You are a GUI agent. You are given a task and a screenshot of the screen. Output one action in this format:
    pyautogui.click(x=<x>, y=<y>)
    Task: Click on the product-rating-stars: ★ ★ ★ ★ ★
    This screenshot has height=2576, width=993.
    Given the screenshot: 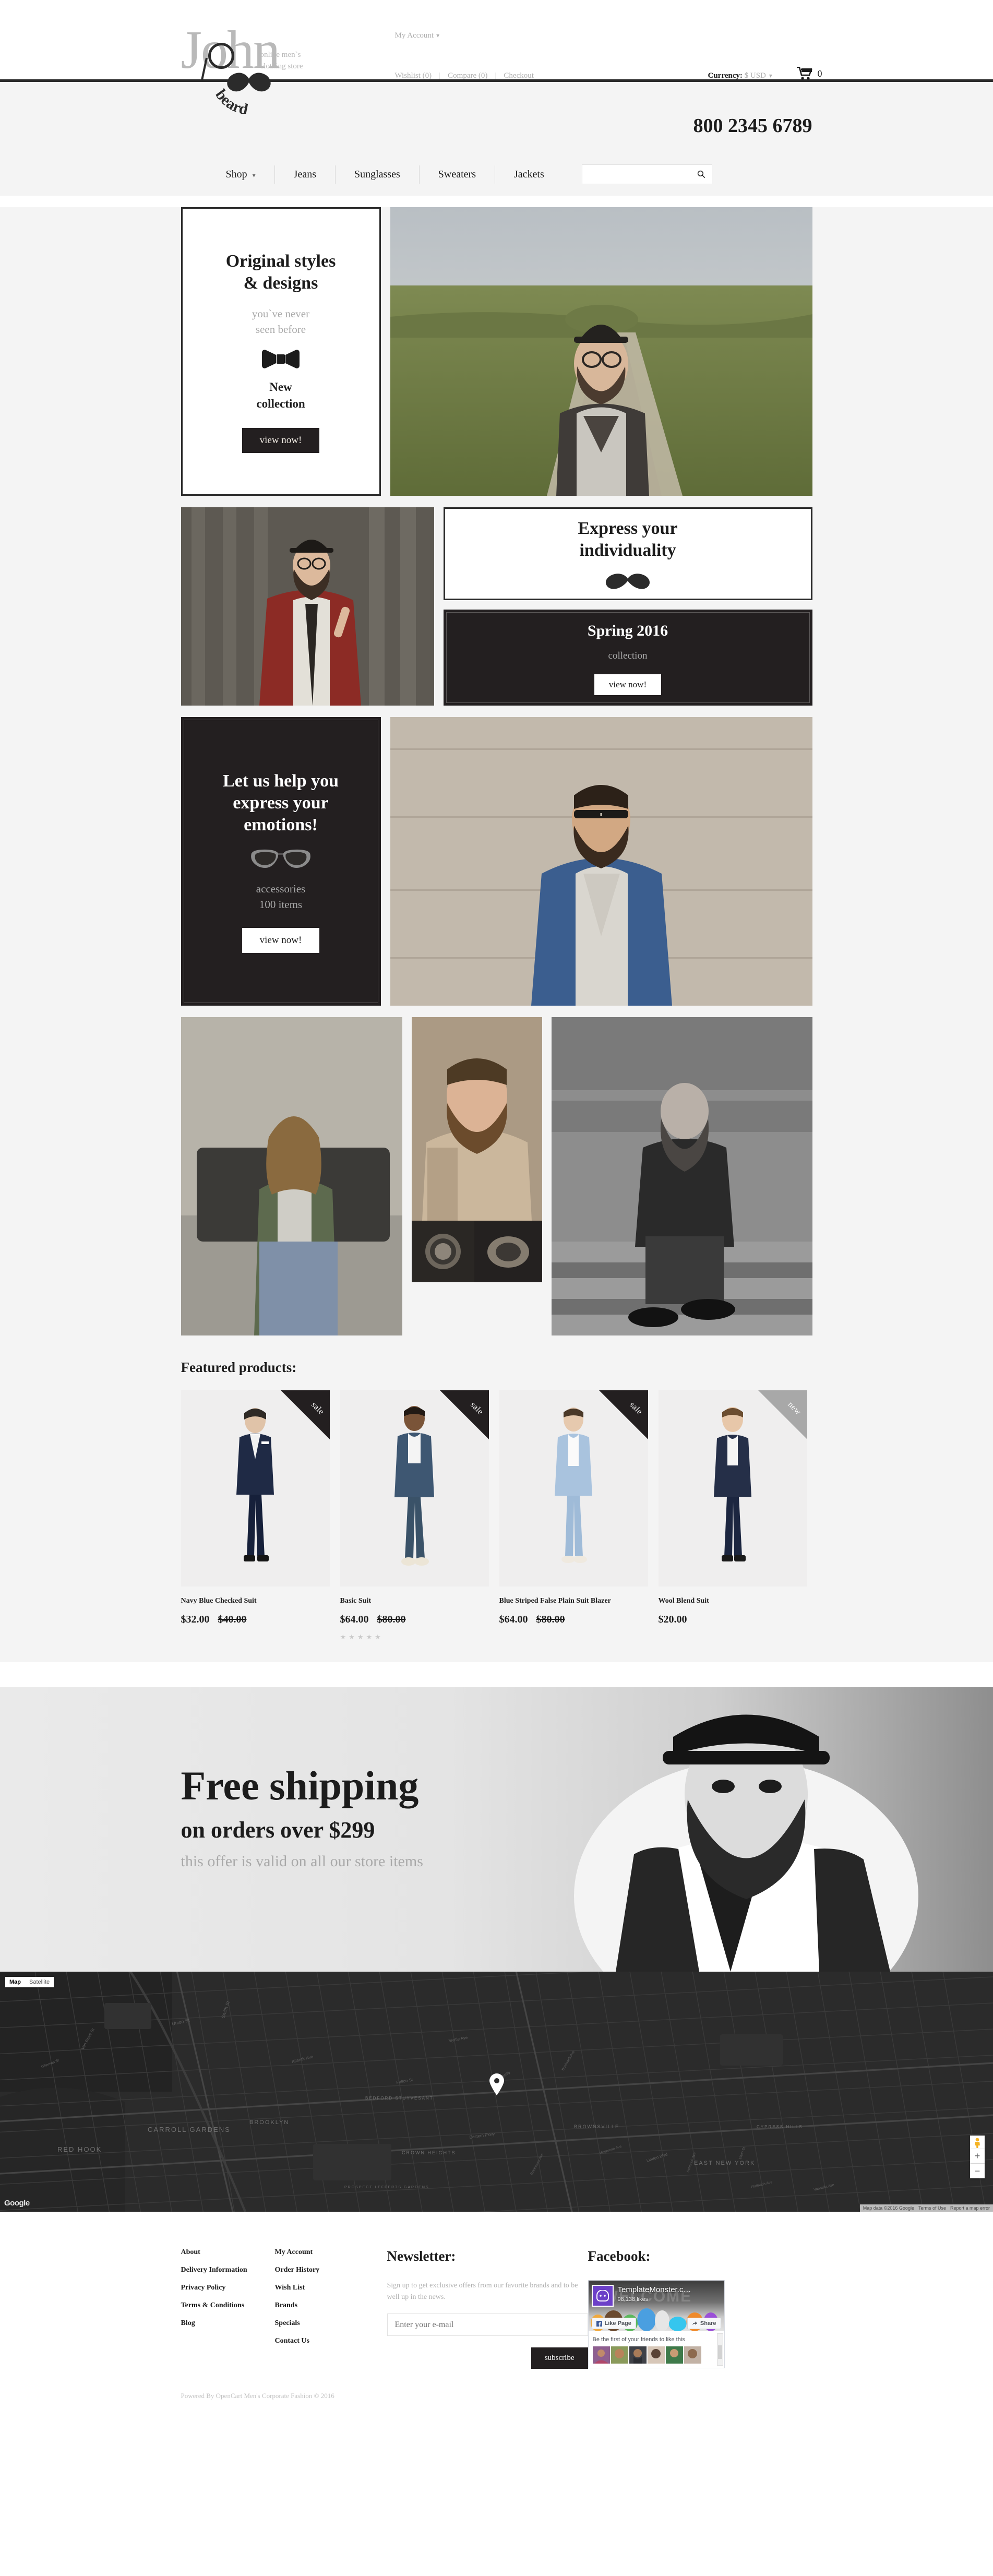 What is the action you would take?
    pyautogui.click(x=414, y=1637)
    